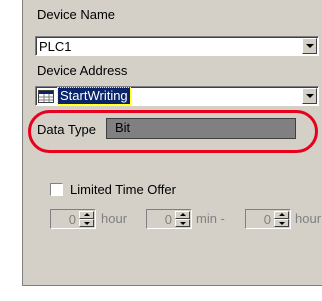 The height and width of the screenshot is (301, 322). I want to click on hour2-spin-down-button, so click(281, 223).